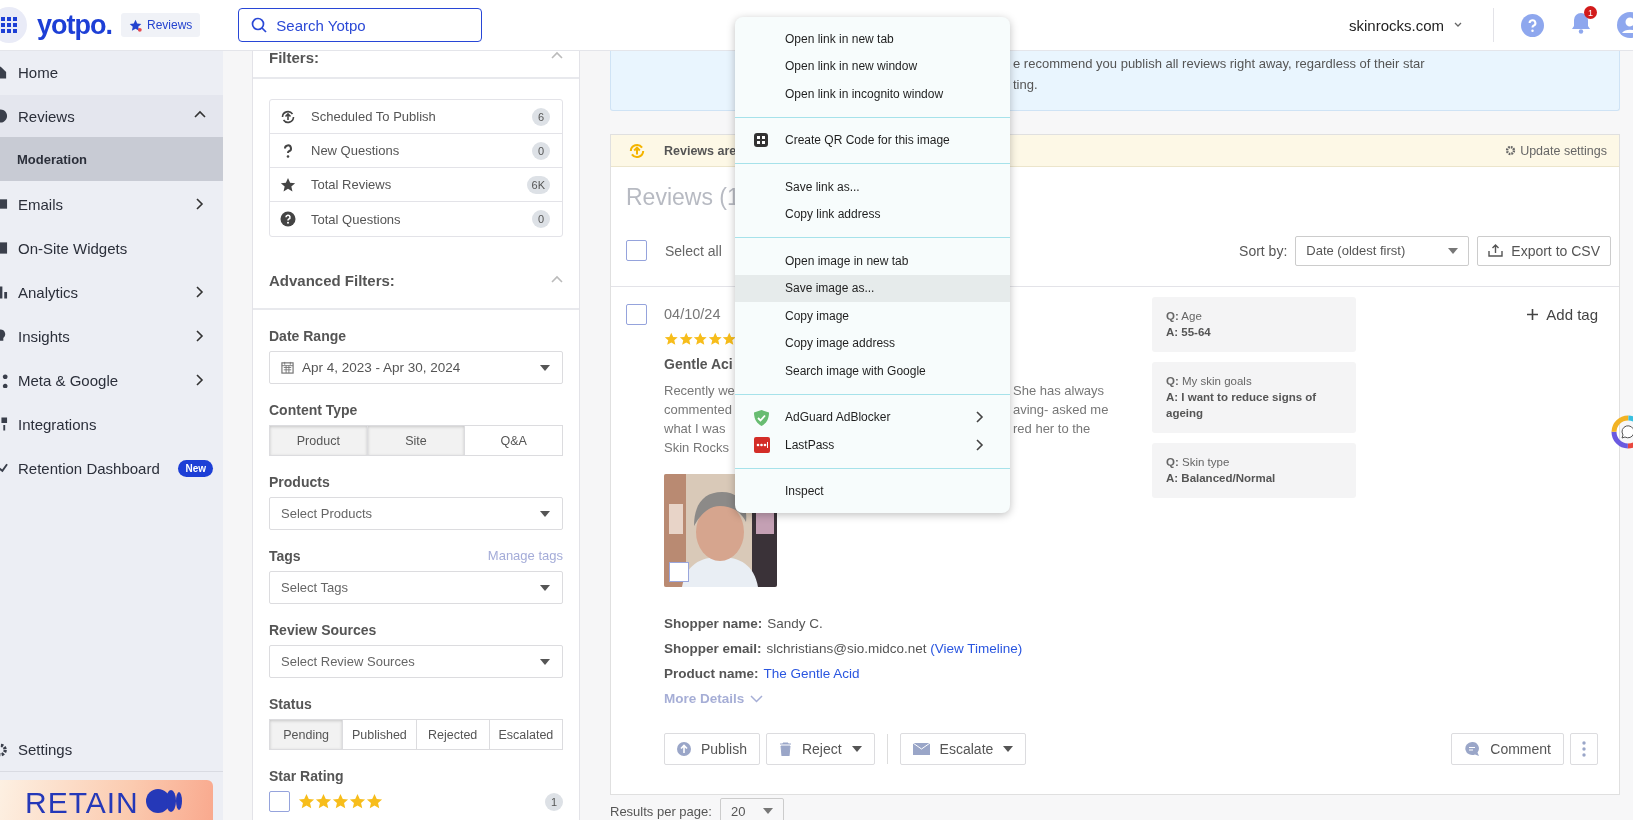 This screenshot has height=820, width=1633. Describe the element at coordinates (872, 491) in the screenshot. I see `menu-item: Inspect` at that location.